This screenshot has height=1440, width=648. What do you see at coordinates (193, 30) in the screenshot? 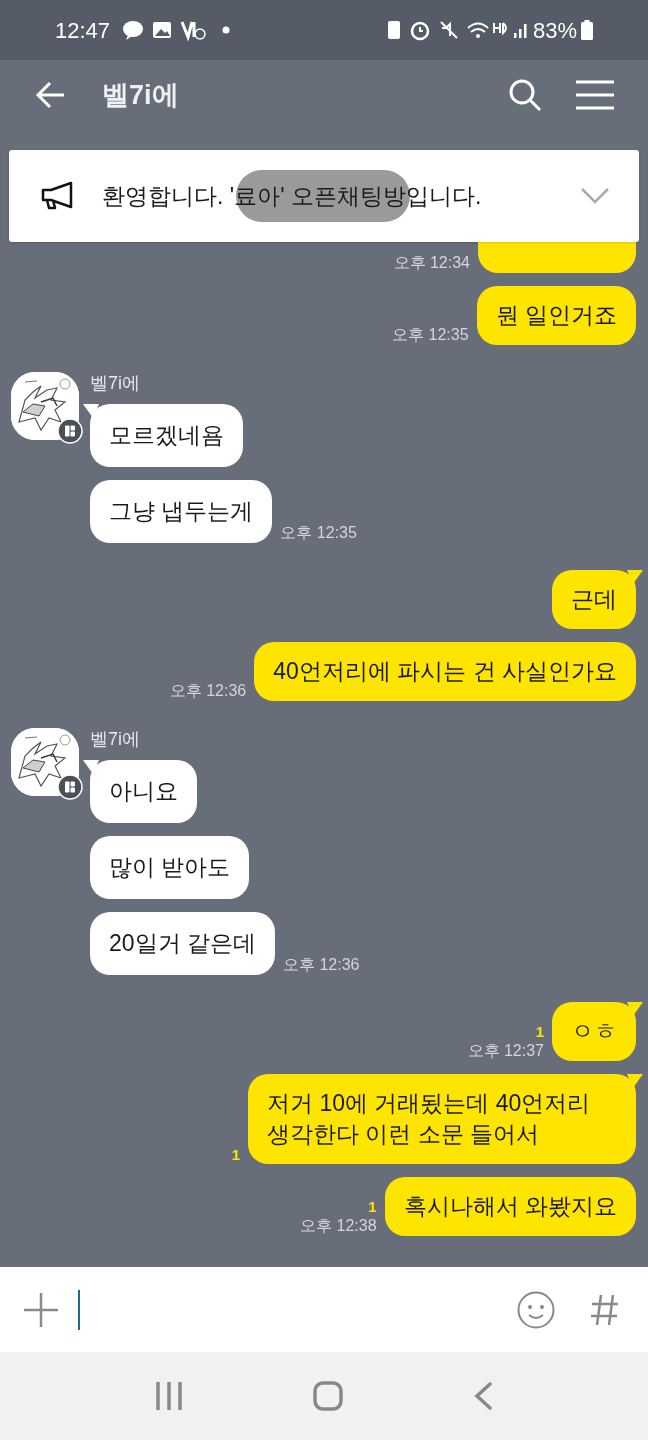
I see `volte-icon` at bounding box center [193, 30].